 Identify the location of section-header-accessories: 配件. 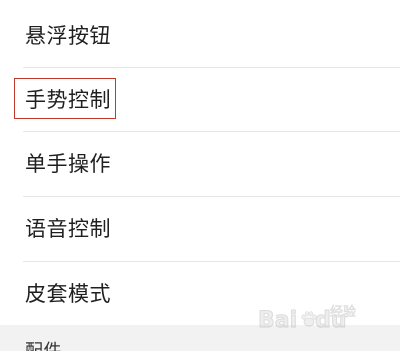
(200, 338).